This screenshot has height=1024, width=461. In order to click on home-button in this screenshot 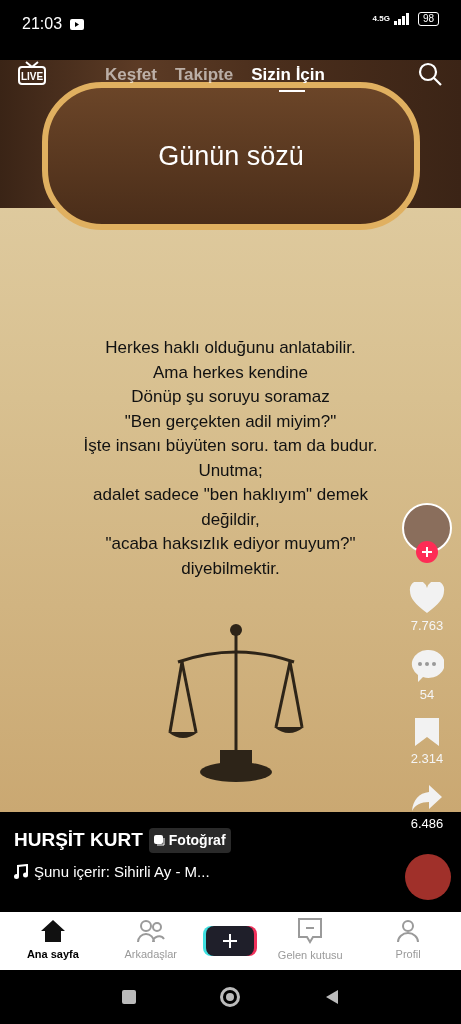, I will do `click(229, 997)`.